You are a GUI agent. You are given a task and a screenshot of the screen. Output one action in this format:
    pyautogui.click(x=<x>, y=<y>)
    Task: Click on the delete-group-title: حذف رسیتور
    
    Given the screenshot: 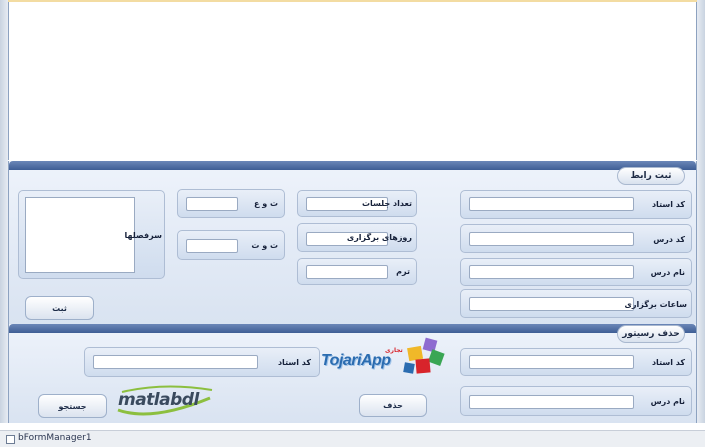 What is the action you would take?
    pyautogui.click(x=651, y=334)
    